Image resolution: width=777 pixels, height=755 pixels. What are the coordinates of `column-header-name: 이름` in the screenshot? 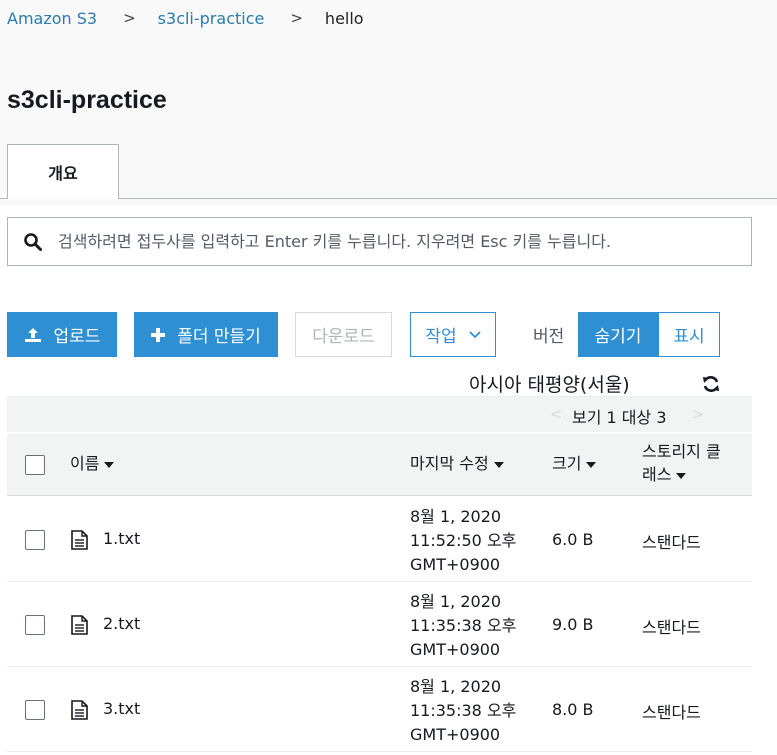 It's located at (92, 463).